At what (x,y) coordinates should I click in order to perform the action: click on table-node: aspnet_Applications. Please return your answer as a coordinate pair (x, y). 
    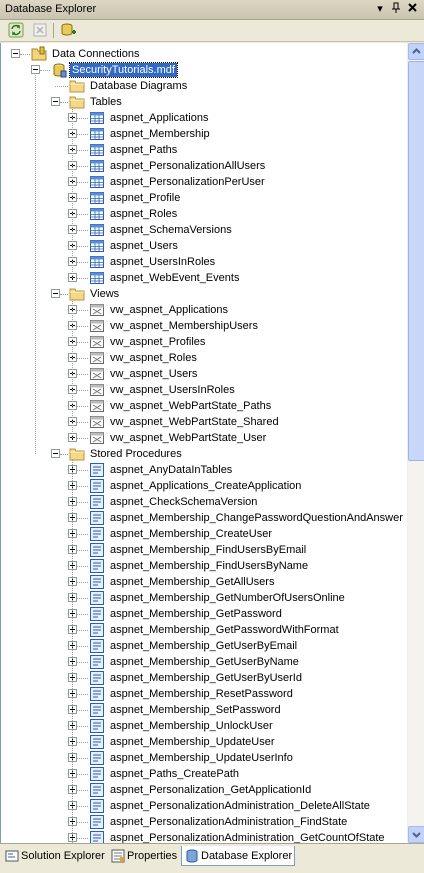
    Looking at the image, I should click on (204, 118).